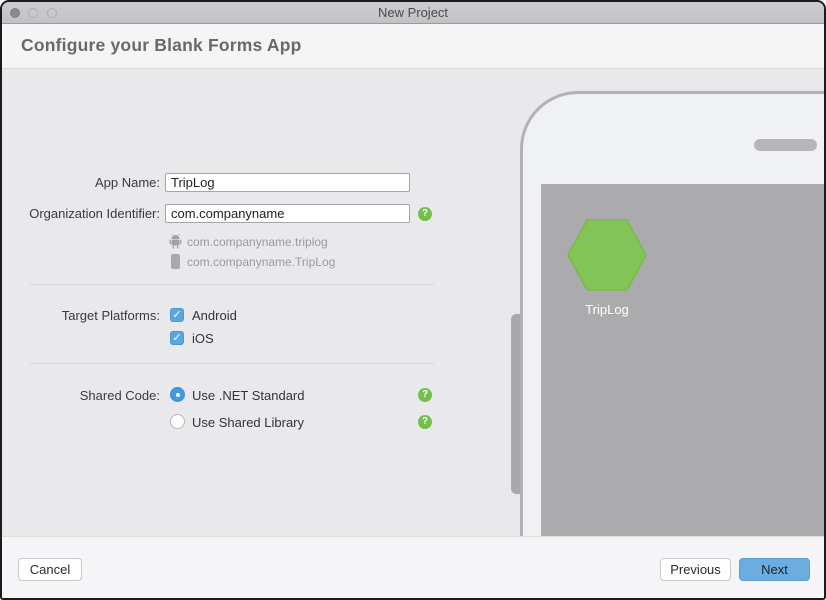  Describe the element at coordinates (177, 421) in the screenshot. I see `shared-library-radio` at that location.